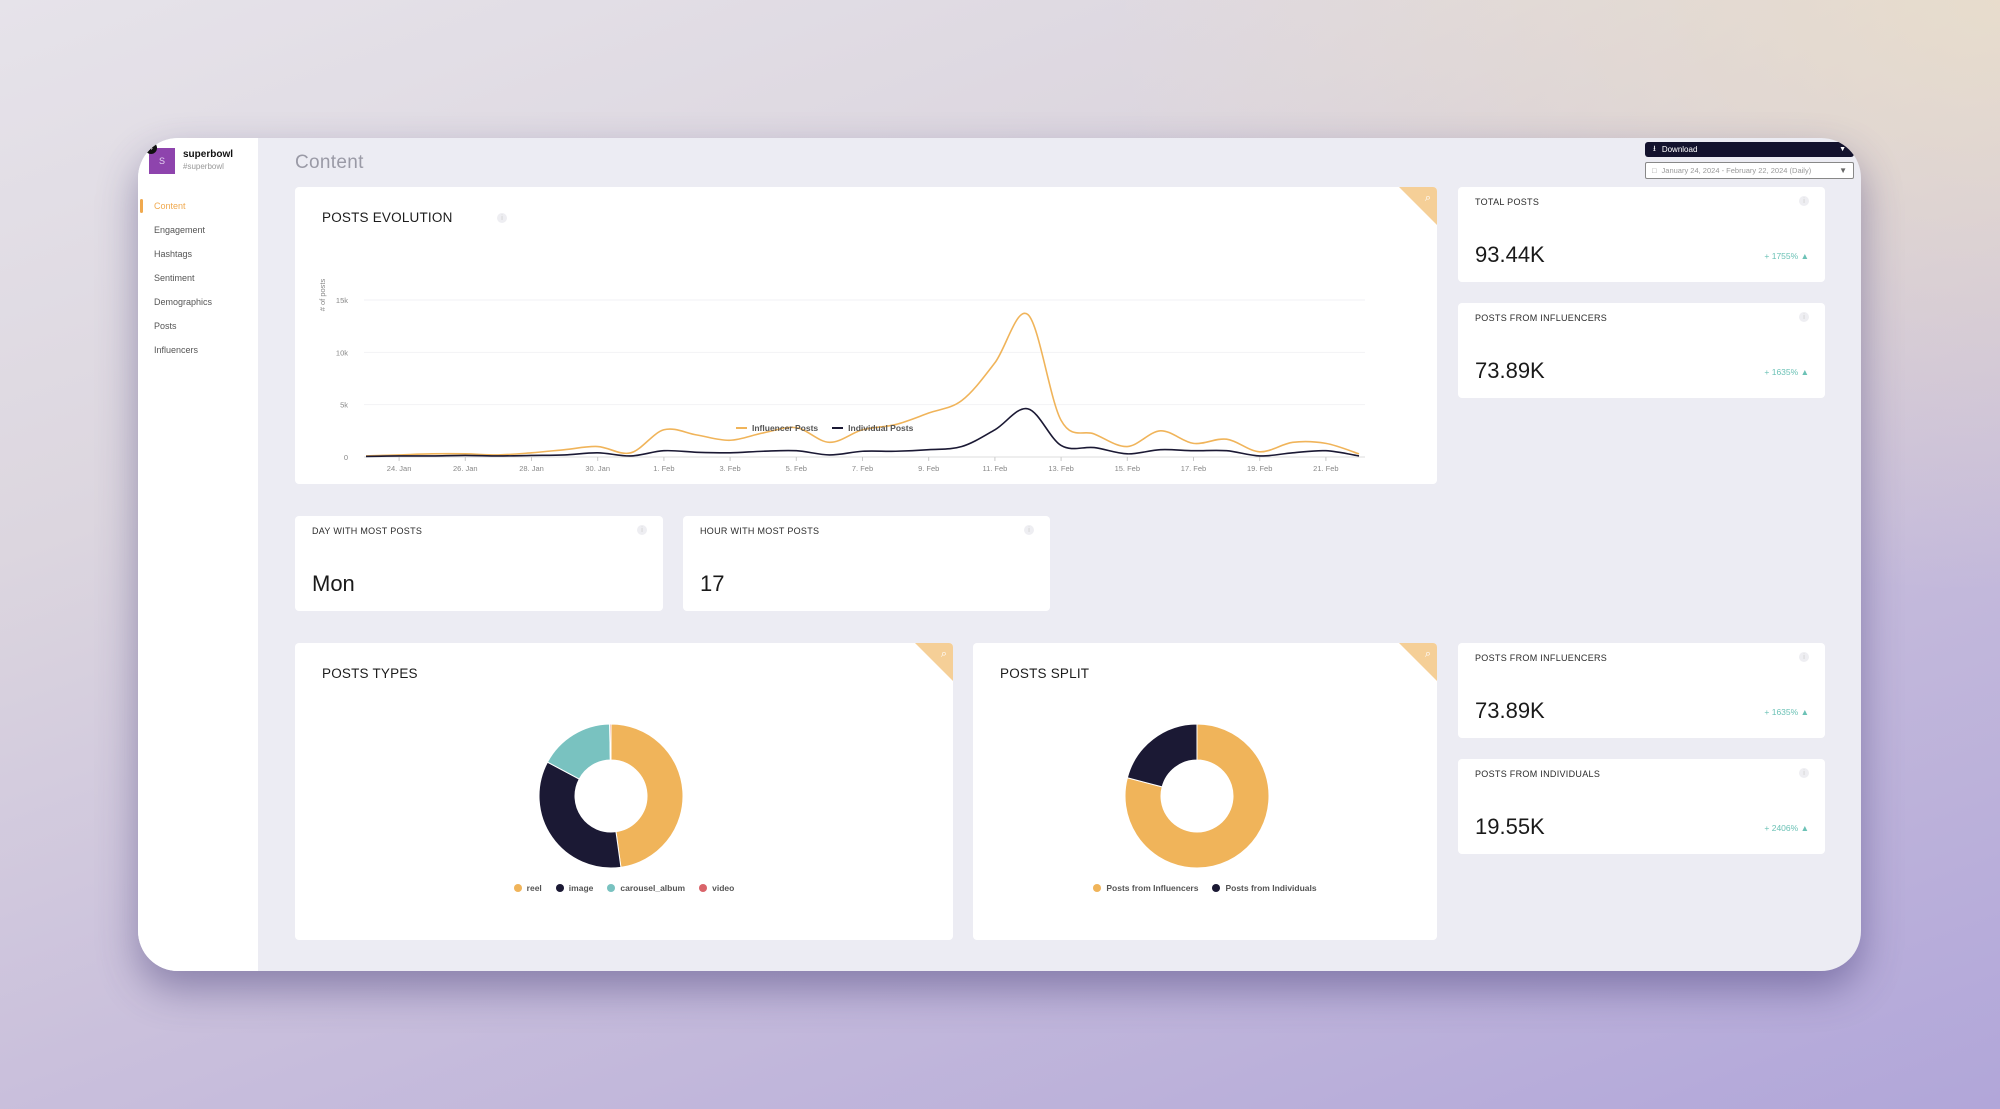  Describe the element at coordinates (1197, 796) in the screenshot. I see `posts-split-donut` at that location.